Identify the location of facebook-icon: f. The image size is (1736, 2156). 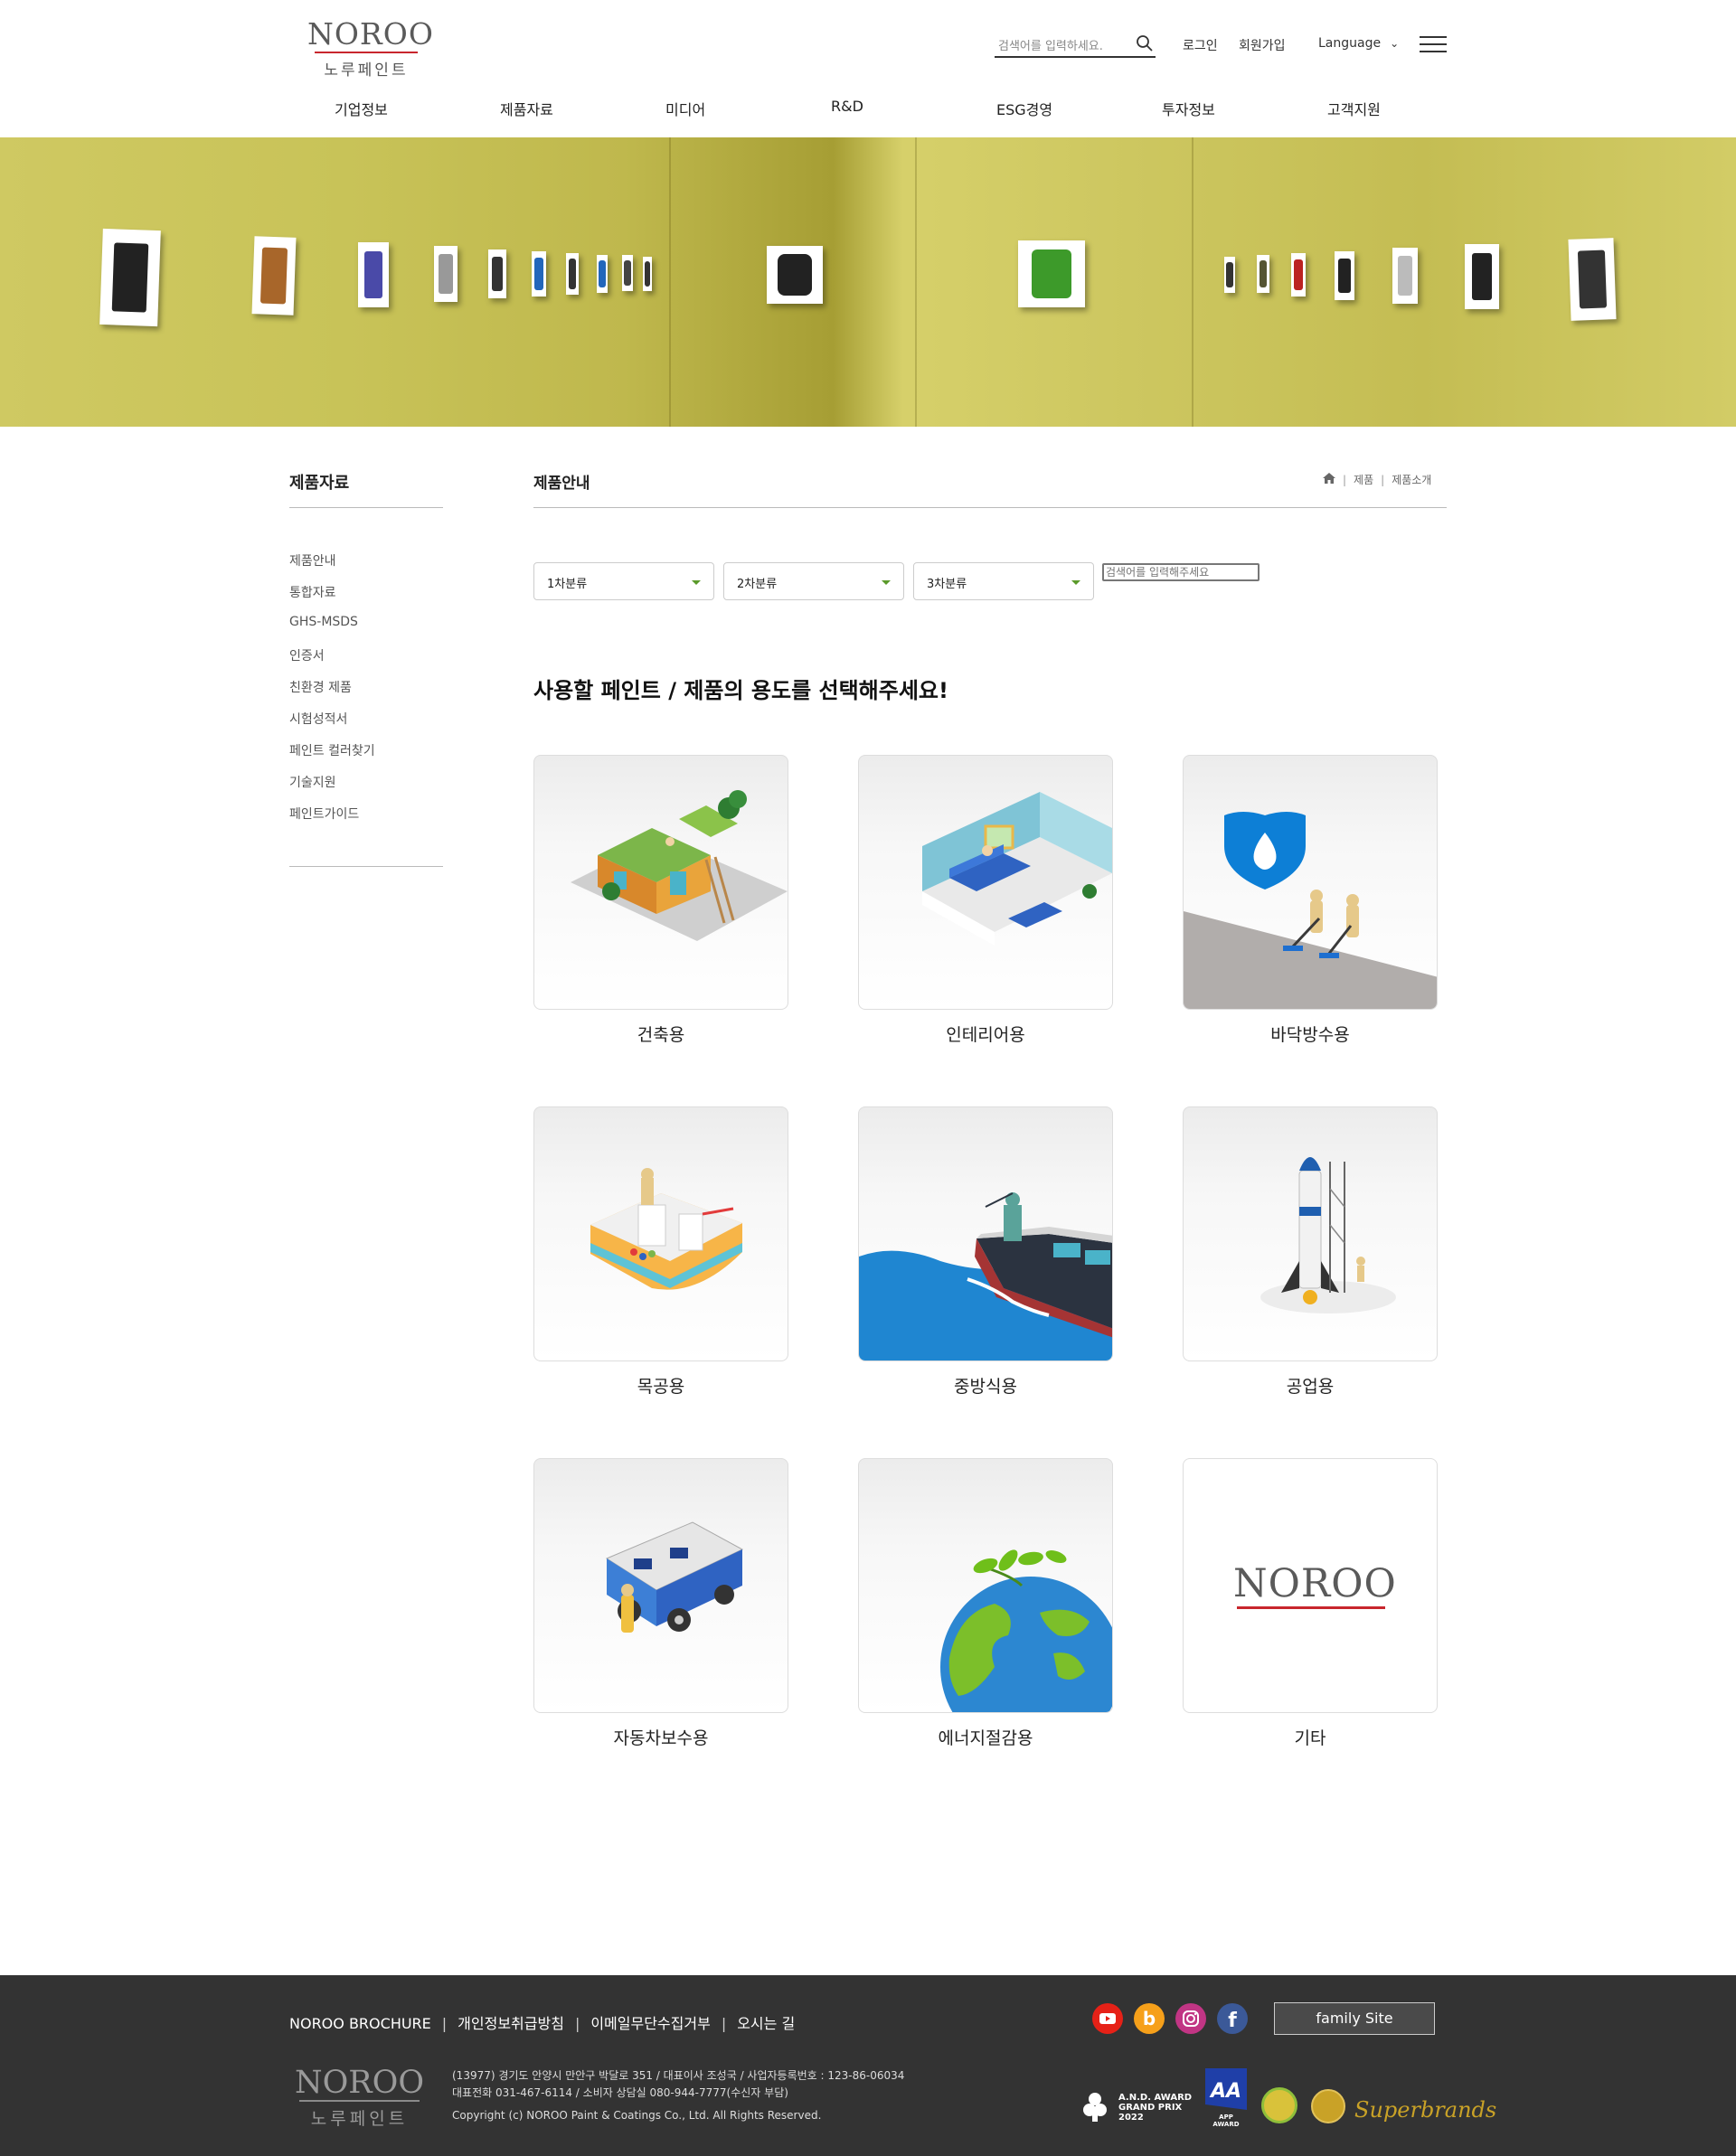
(1233, 2018).